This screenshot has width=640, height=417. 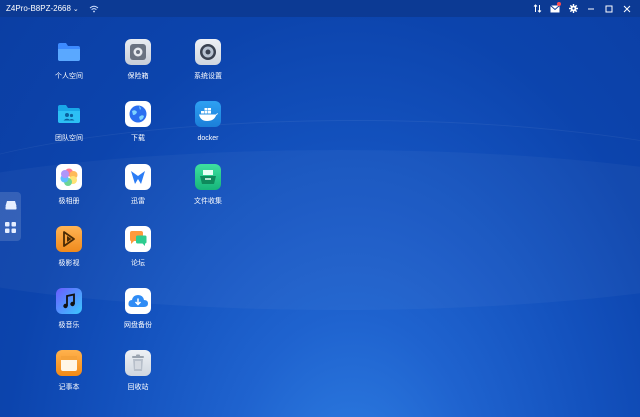 I want to click on app-forum: 论坛, so click(x=138, y=247).